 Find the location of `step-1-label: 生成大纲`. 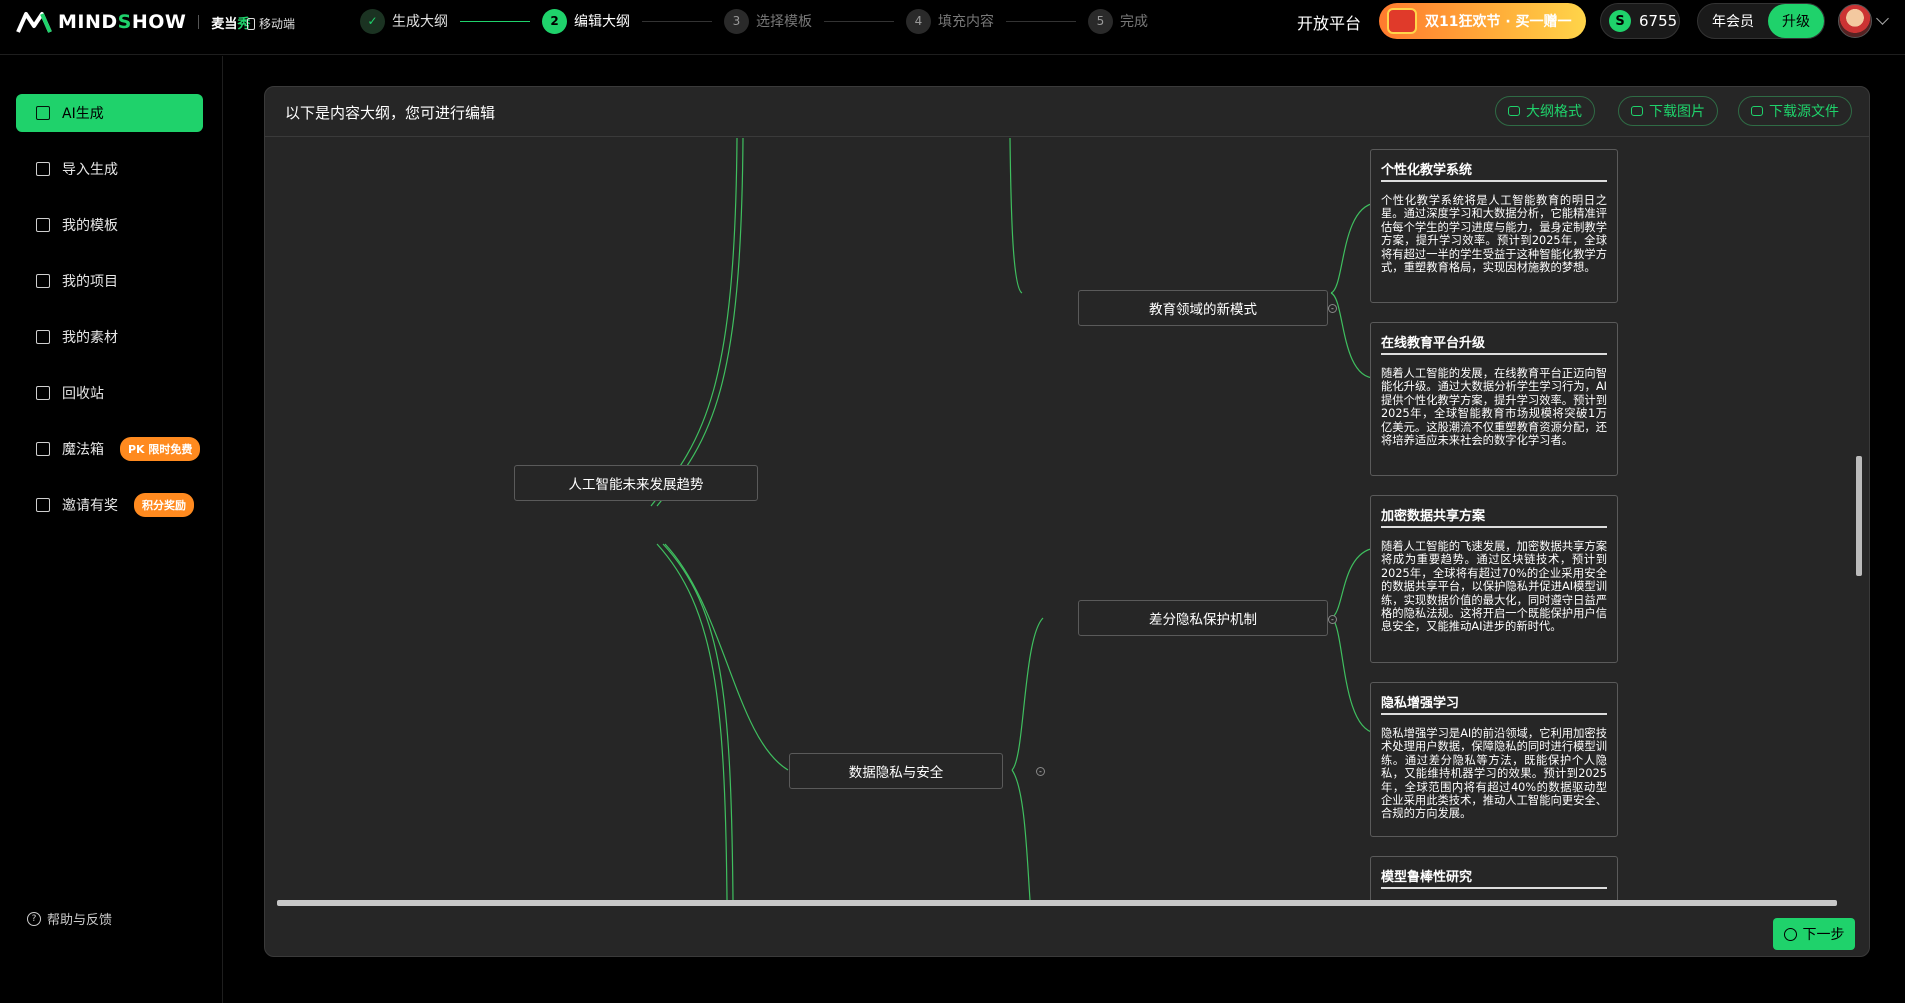

step-1-label: 生成大纲 is located at coordinates (420, 22).